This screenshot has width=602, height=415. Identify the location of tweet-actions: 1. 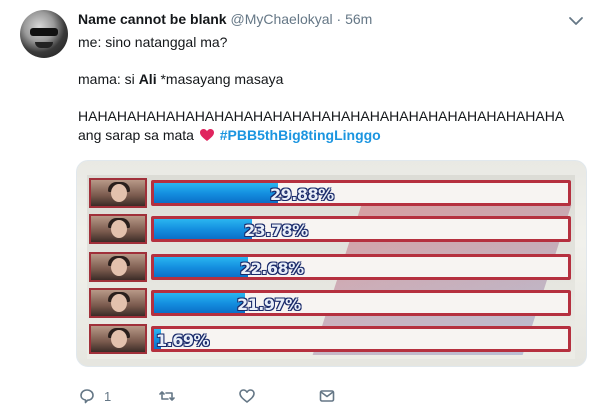
(338, 396).